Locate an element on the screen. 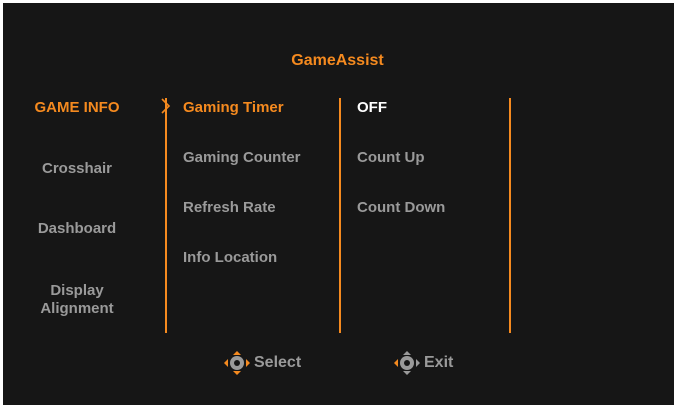 The height and width of the screenshot is (408, 675). option-gaming-counter: Gaming Counter is located at coordinates (242, 157).